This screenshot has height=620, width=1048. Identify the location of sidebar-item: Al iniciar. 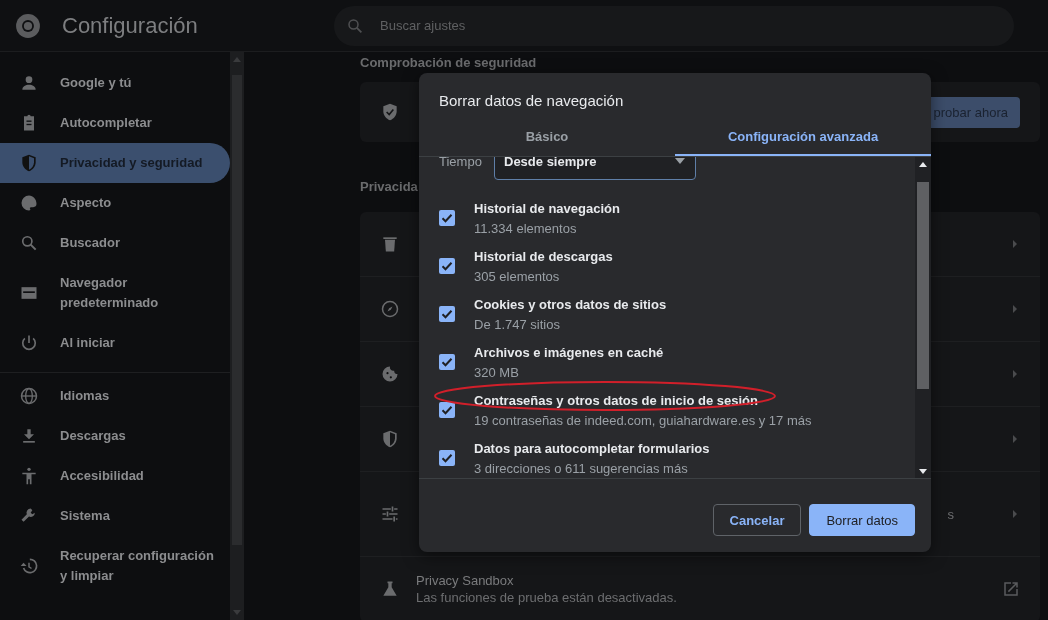
(115, 343).